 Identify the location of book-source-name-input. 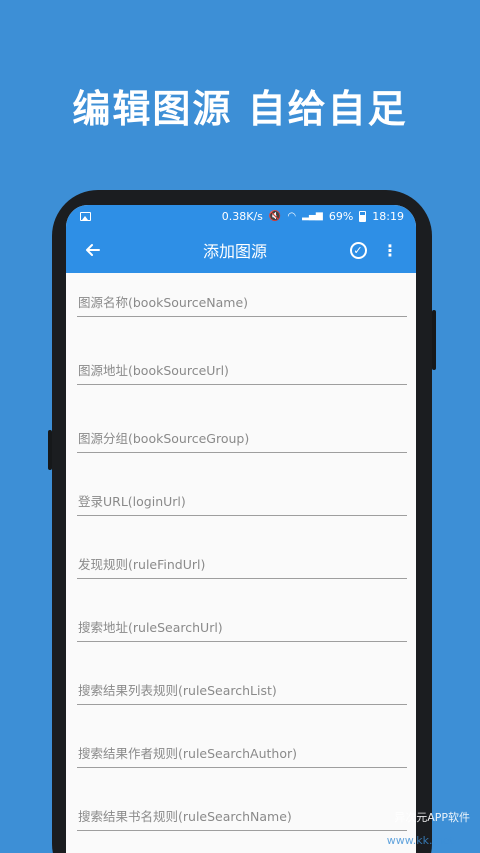
(242, 302).